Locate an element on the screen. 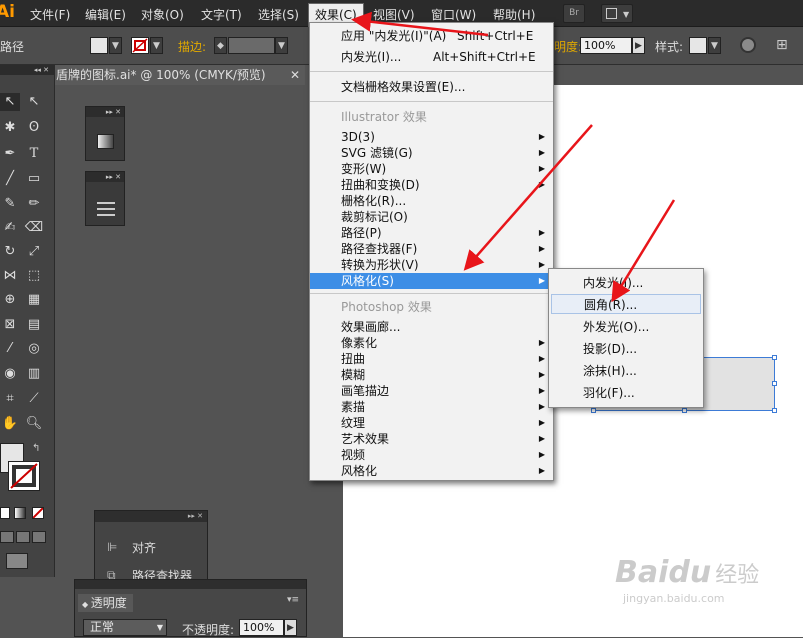  width-tool-icon: ⋈ is located at coordinates (10, 276).